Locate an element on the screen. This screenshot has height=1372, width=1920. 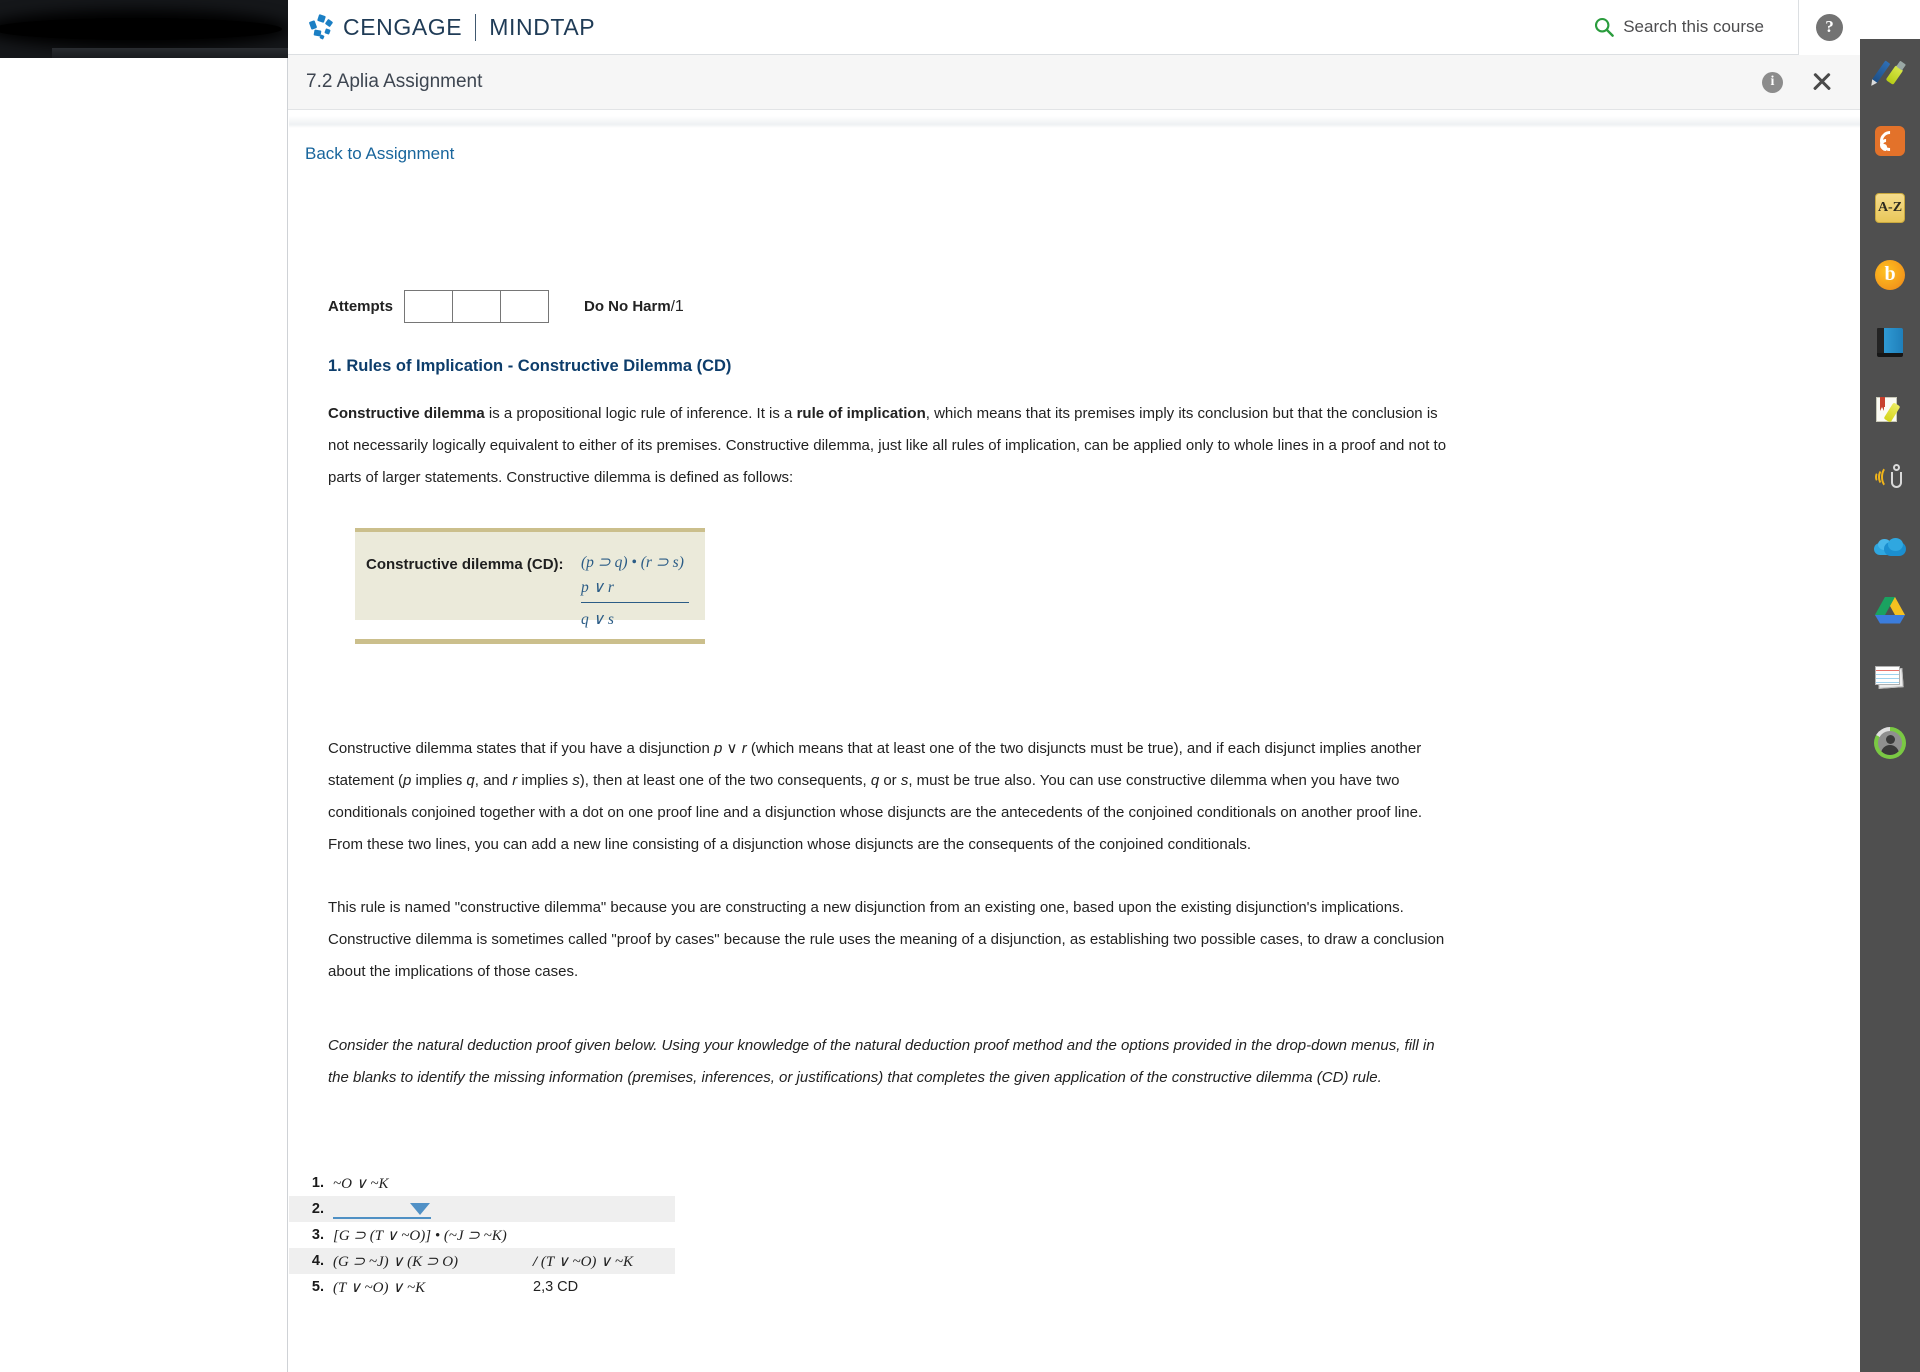
rail-item-google-drive is located at coordinates (1890, 608).